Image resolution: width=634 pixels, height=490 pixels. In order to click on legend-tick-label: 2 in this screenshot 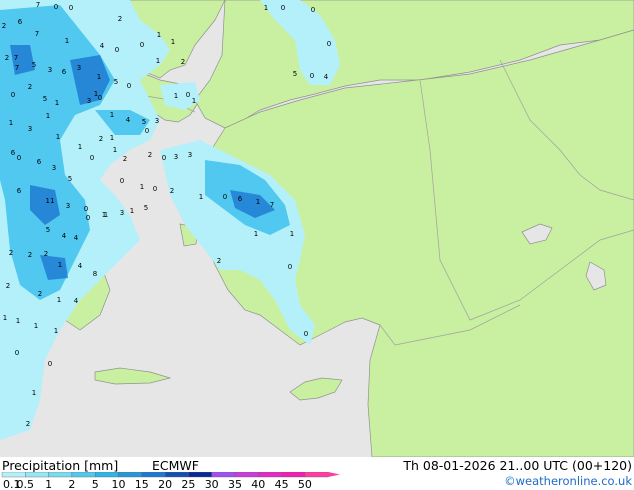, I will do `click(71, 484)`.